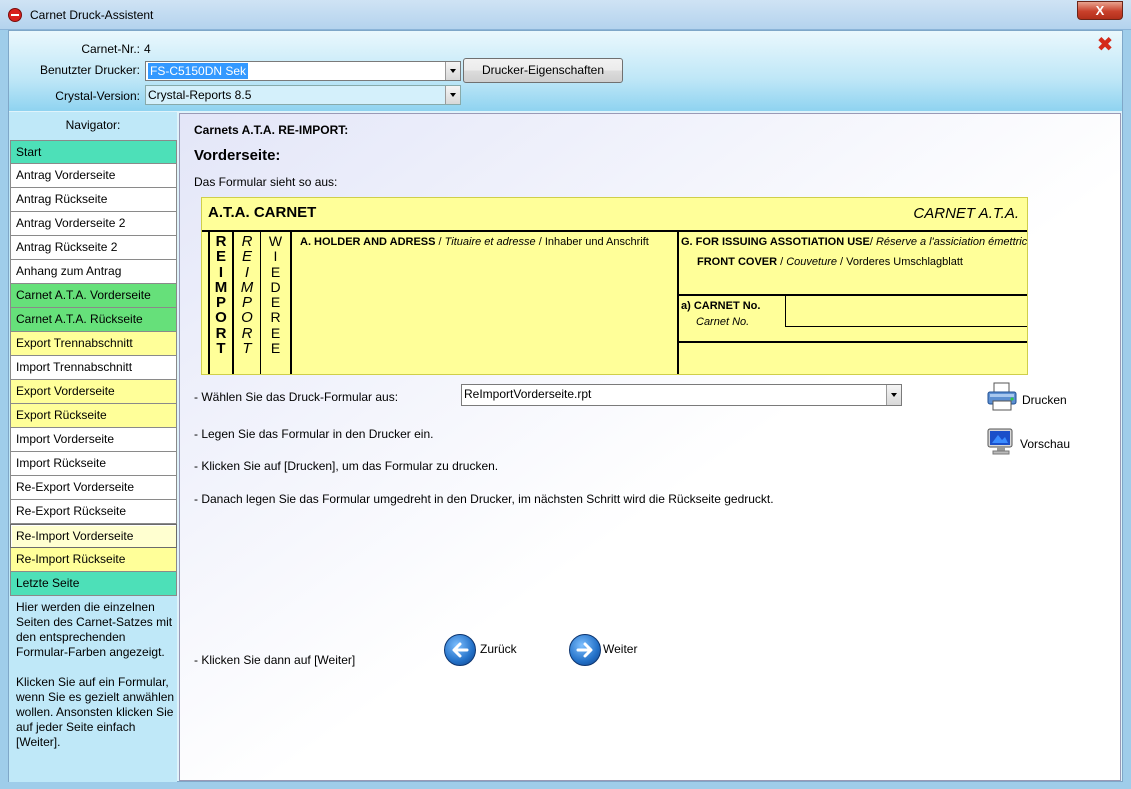 The width and height of the screenshot is (1131, 789). Describe the element at coordinates (198, 71) in the screenshot. I see `printer-select-value: FS-C5150DN Sek` at that location.